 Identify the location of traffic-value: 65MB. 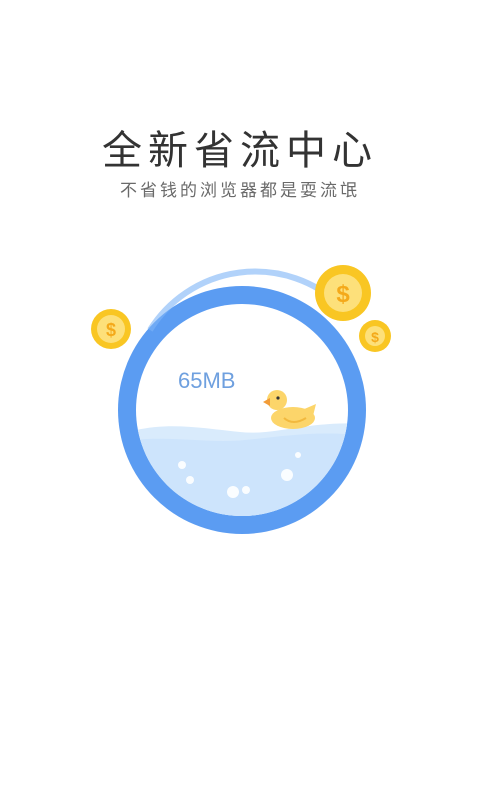
(206, 380).